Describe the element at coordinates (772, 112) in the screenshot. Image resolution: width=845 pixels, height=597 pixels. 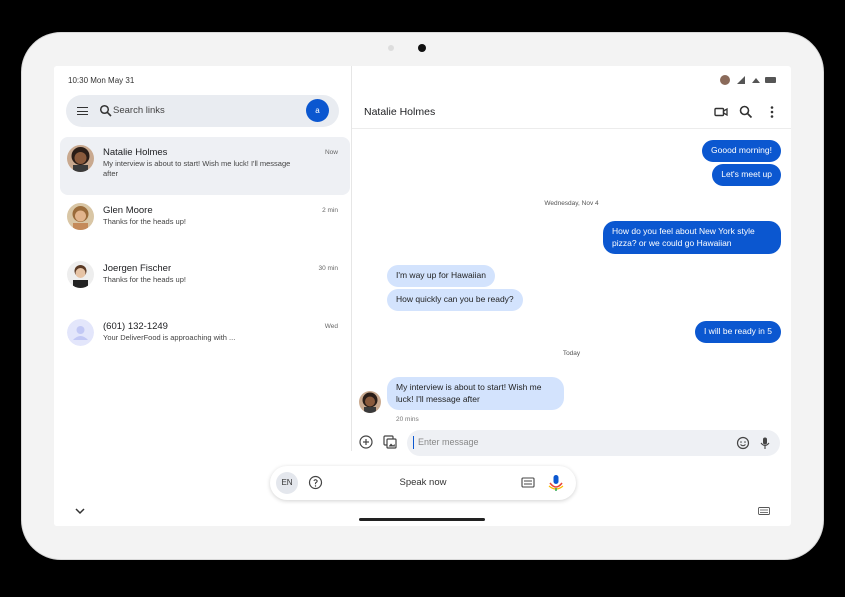
I see `more-vert-icon` at that location.